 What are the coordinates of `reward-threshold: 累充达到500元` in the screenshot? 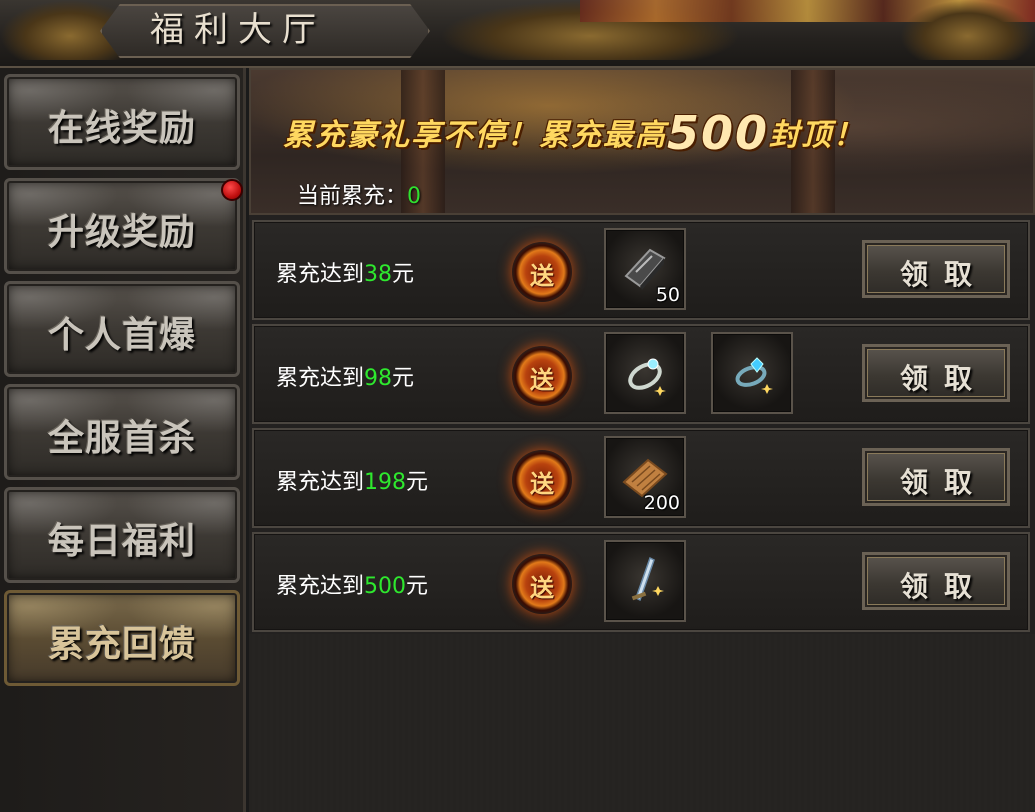 It's located at (352, 584).